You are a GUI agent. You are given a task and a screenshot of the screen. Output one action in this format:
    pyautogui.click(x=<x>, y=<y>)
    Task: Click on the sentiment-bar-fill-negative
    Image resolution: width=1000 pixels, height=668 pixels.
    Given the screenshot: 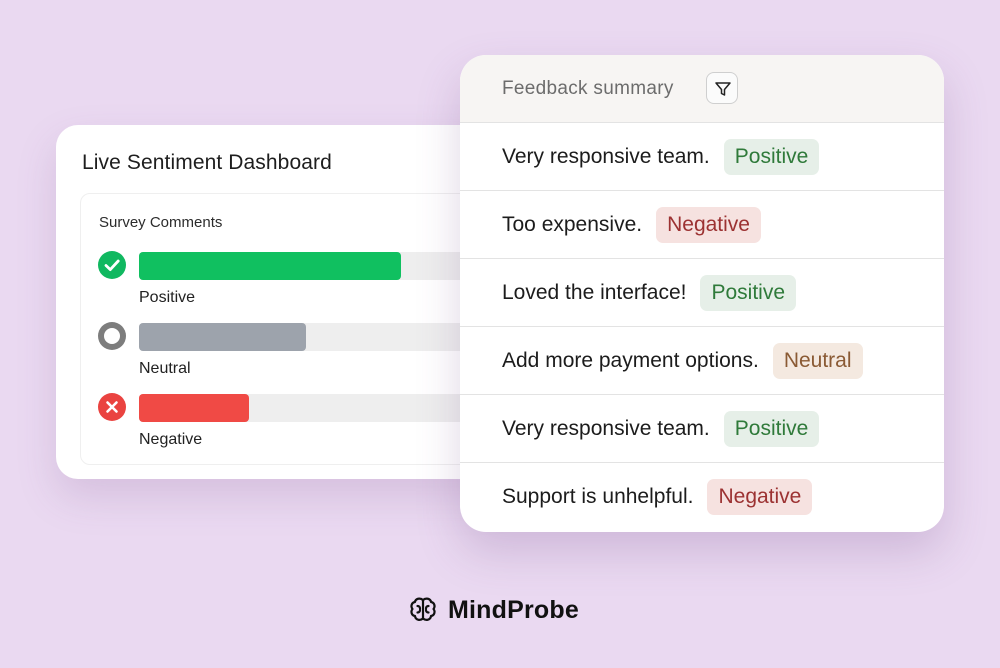 What is the action you would take?
    pyautogui.click(x=194, y=408)
    